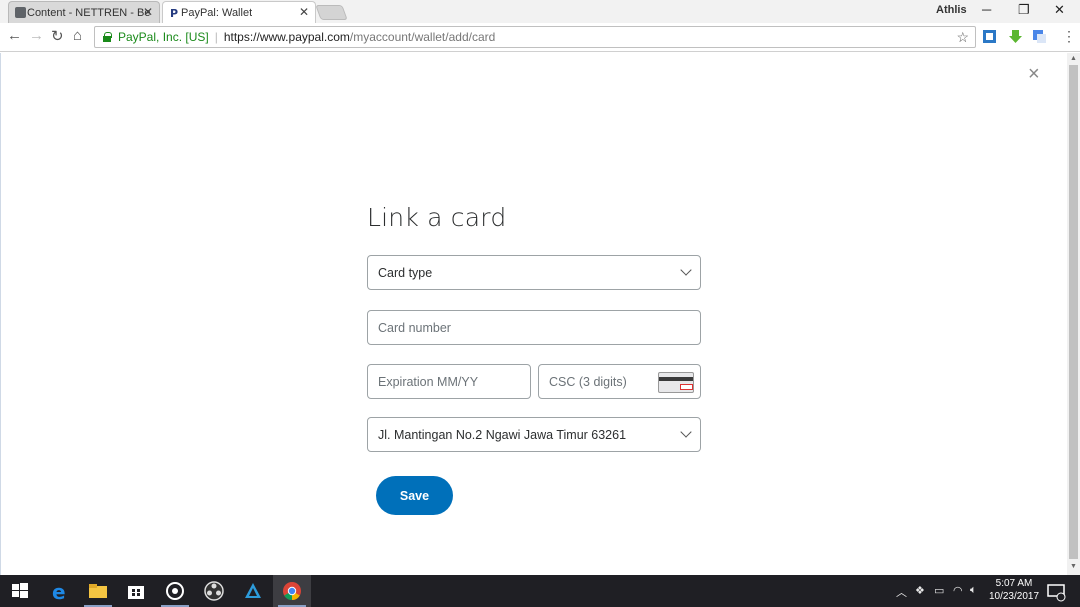 This screenshot has width=1080, height=607. What do you see at coordinates (217, 12) in the screenshot?
I see `tab-label: PayPal: Wallet` at bounding box center [217, 12].